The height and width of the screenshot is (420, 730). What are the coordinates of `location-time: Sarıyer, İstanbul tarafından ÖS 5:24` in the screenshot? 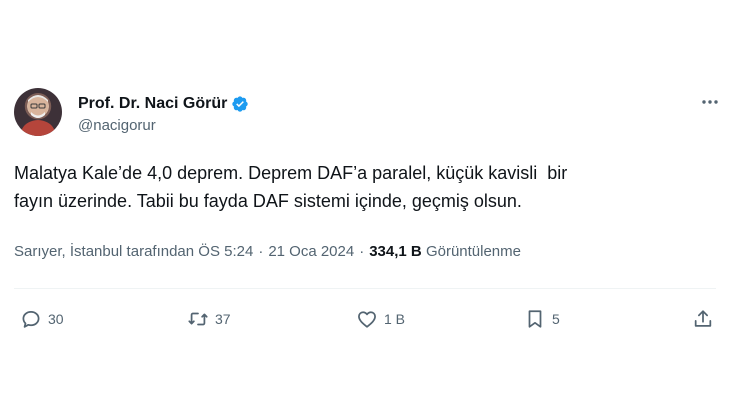 It's located at (133, 251).